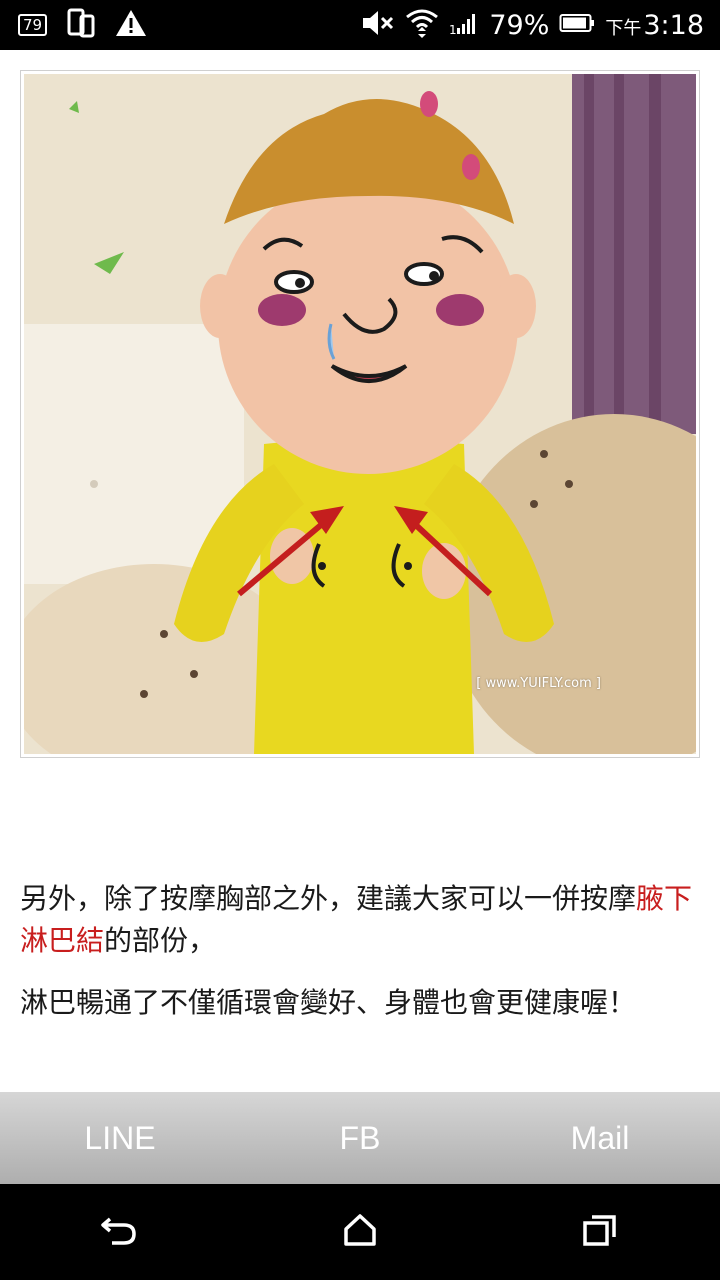  What do you see at coordinates (538, 683) in the screenshot?
I see `photo-watermark: [ www.YUIFLY.com ]` at bounding box center [538, 683].